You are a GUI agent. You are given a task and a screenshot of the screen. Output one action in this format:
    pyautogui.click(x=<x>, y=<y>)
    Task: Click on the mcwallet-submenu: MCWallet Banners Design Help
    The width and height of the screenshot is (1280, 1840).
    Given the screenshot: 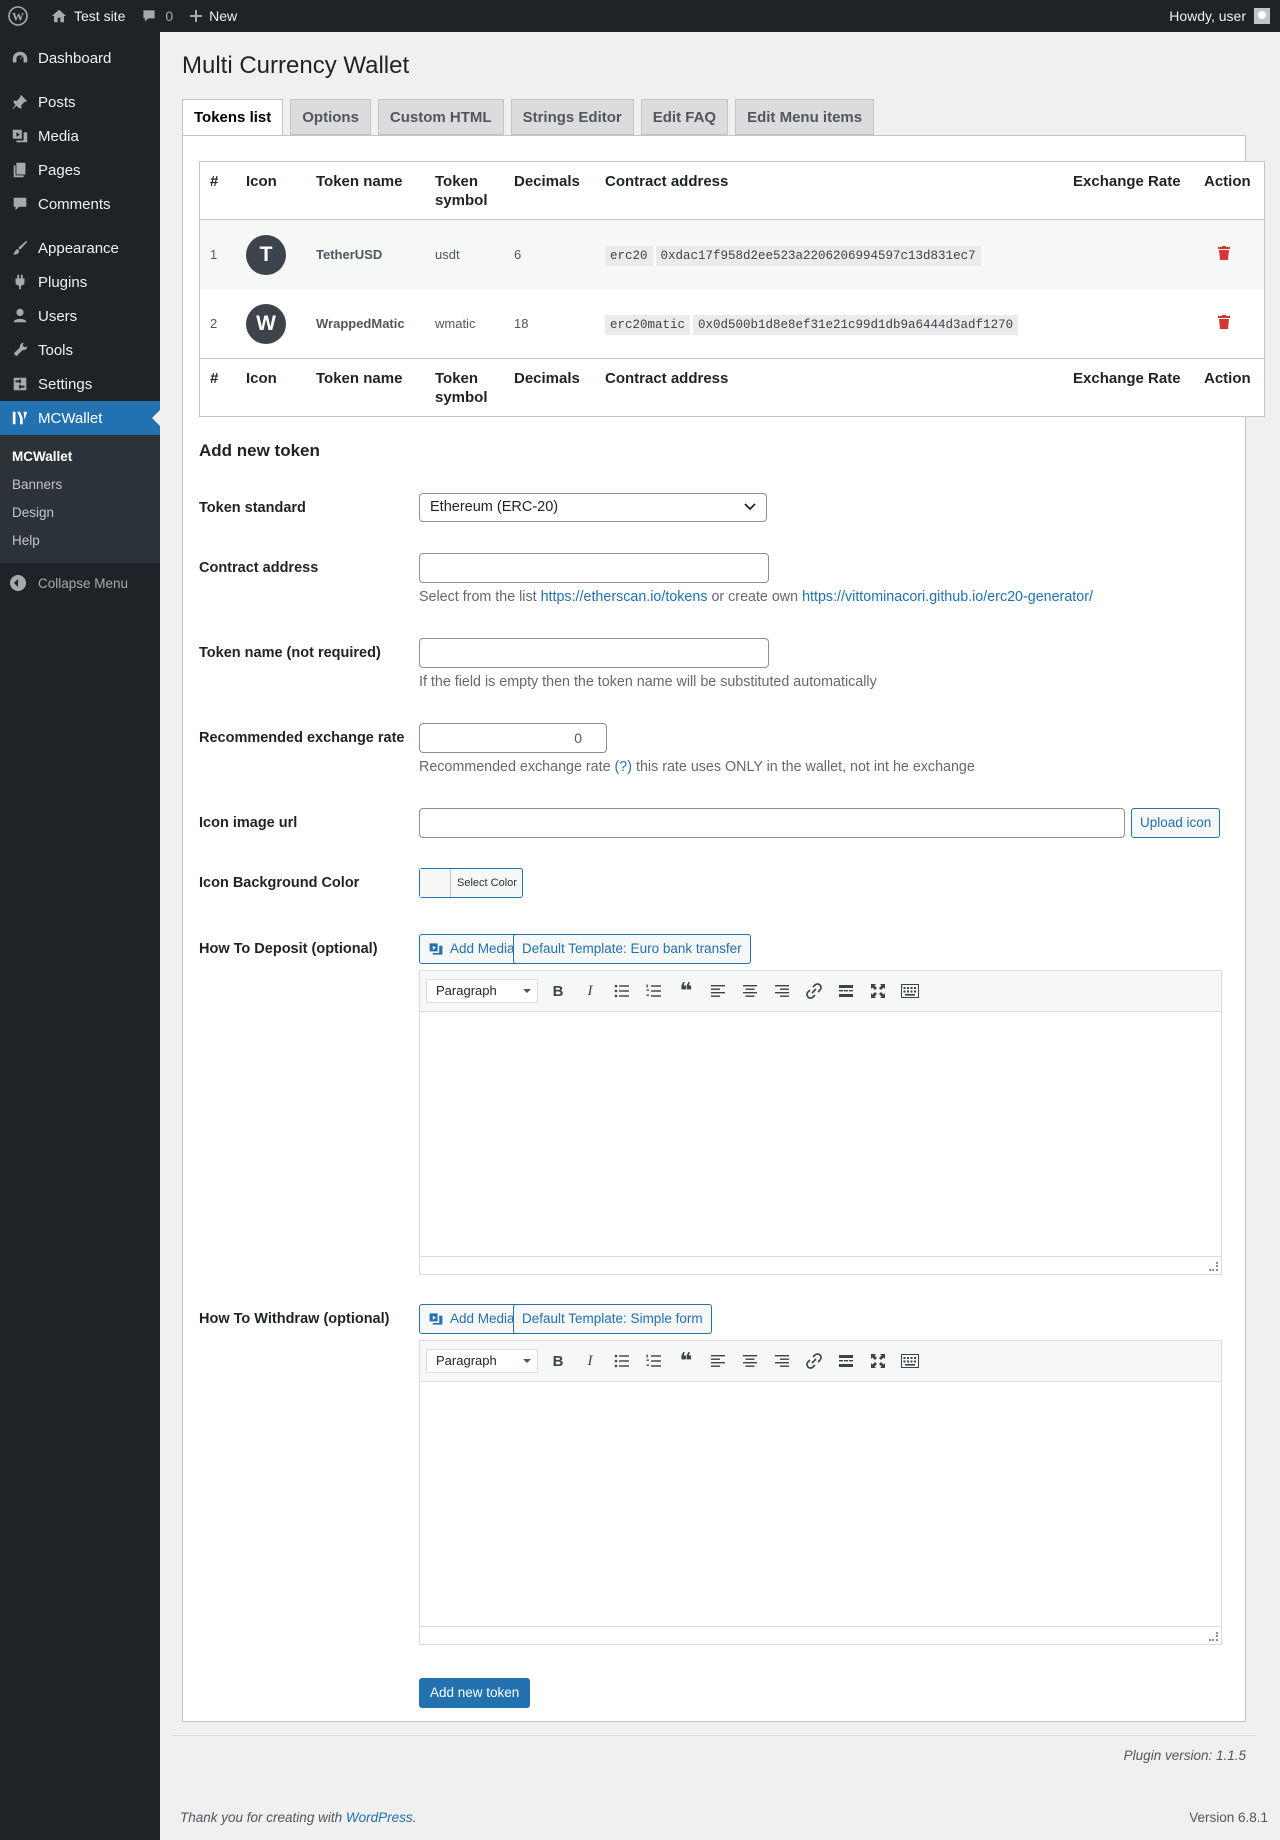 What is the action you would take?
    pyautogui.click(x=80, y=499)
    